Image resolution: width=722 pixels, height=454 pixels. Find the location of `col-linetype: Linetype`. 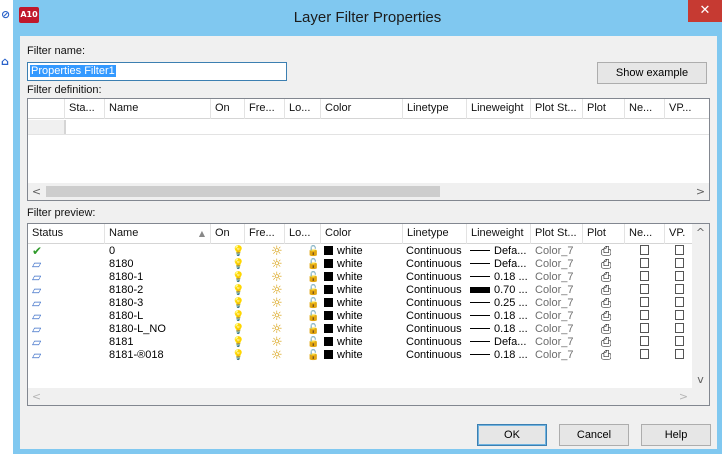

col-linetype: Linetype is located at coordinates (435, 234).